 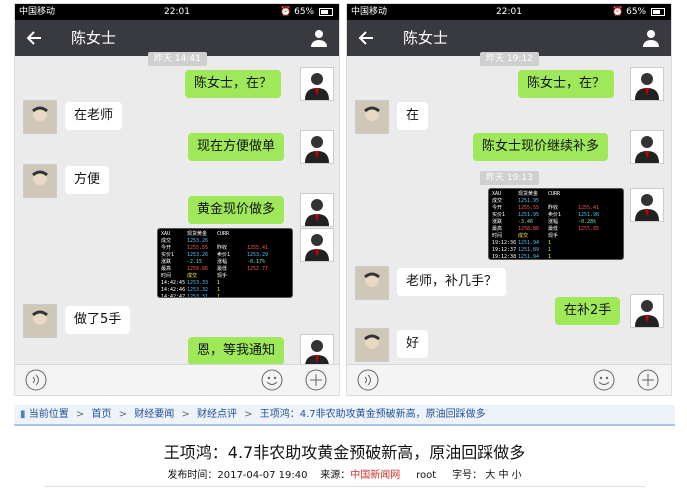 I want to click on font-size-small: 小, so click(x=517, y=475).